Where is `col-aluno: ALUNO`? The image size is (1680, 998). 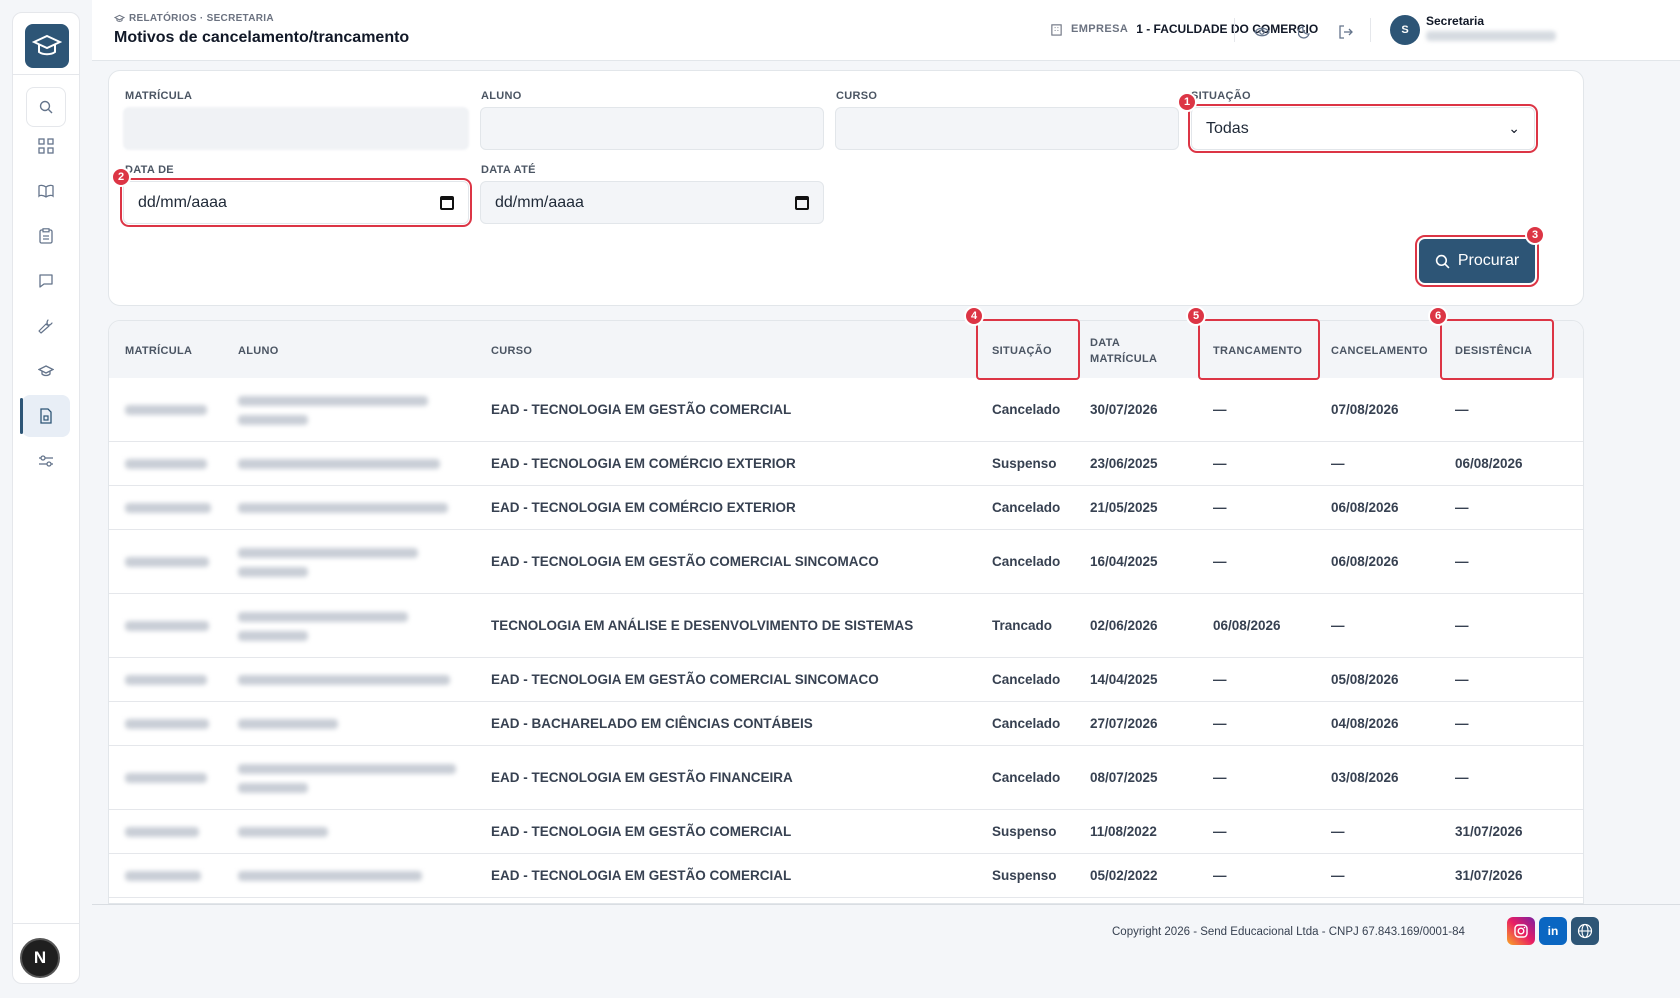
col-aluno: ALUNO is located at coordinates (258, 351).